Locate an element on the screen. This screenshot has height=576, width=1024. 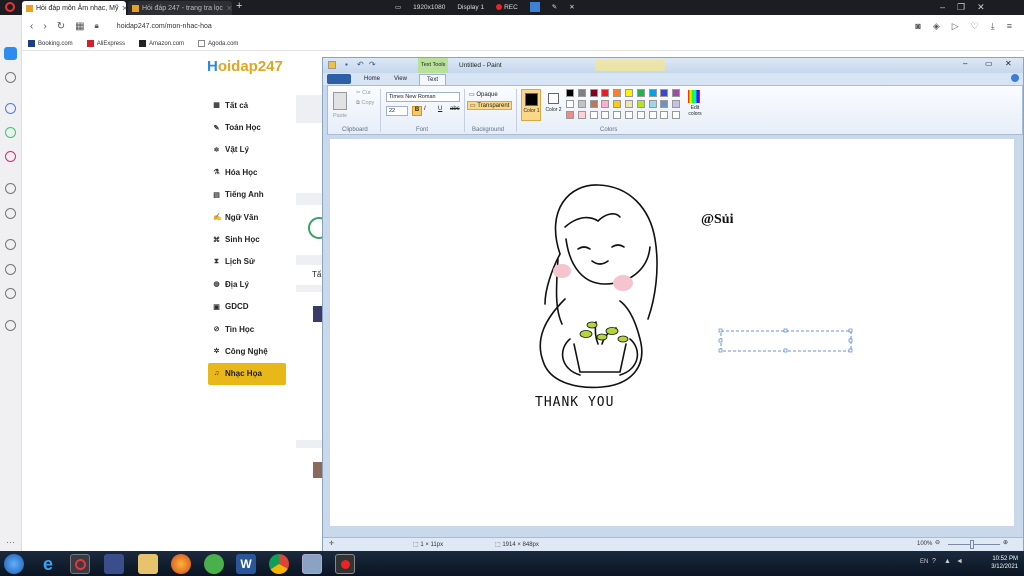
ie-icon: e is located at coordinates (48, 564).